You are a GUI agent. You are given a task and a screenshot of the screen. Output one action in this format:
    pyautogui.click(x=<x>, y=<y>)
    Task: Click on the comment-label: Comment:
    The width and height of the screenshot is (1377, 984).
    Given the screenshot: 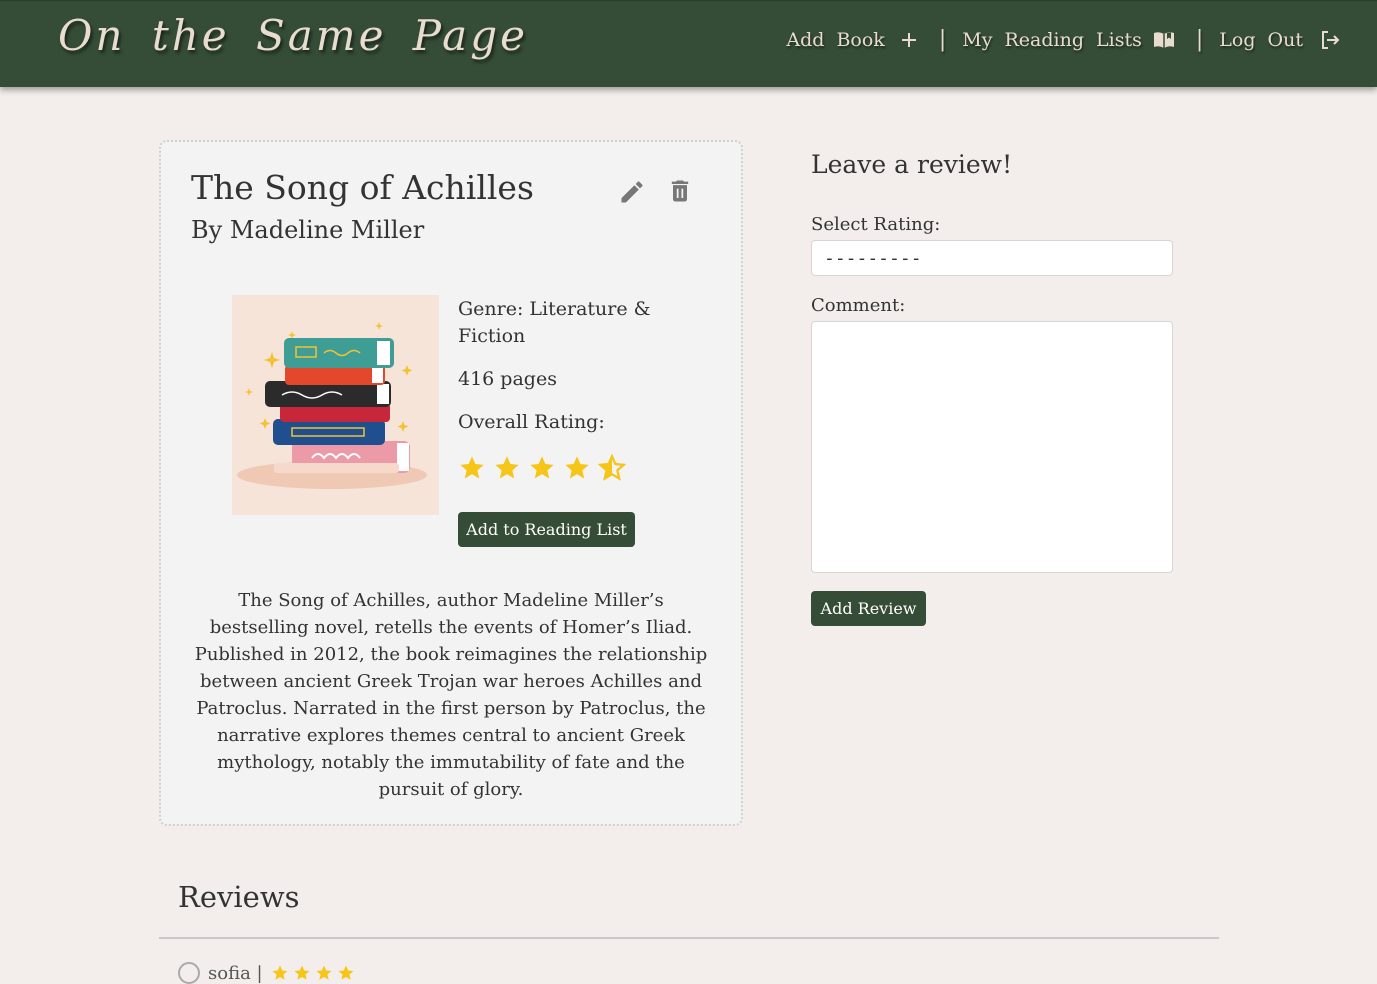 What is the action you would take?
    pyautogui.click(x=858, y=305)
    